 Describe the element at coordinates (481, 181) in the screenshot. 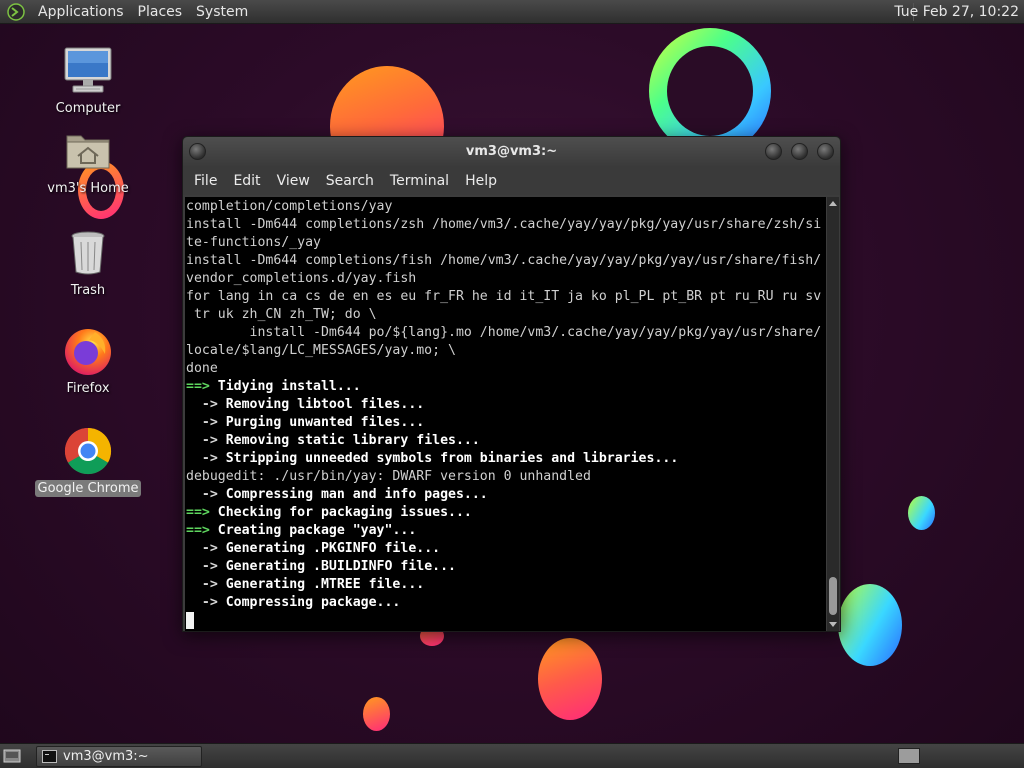

I see `menu-help: Help` at that location.